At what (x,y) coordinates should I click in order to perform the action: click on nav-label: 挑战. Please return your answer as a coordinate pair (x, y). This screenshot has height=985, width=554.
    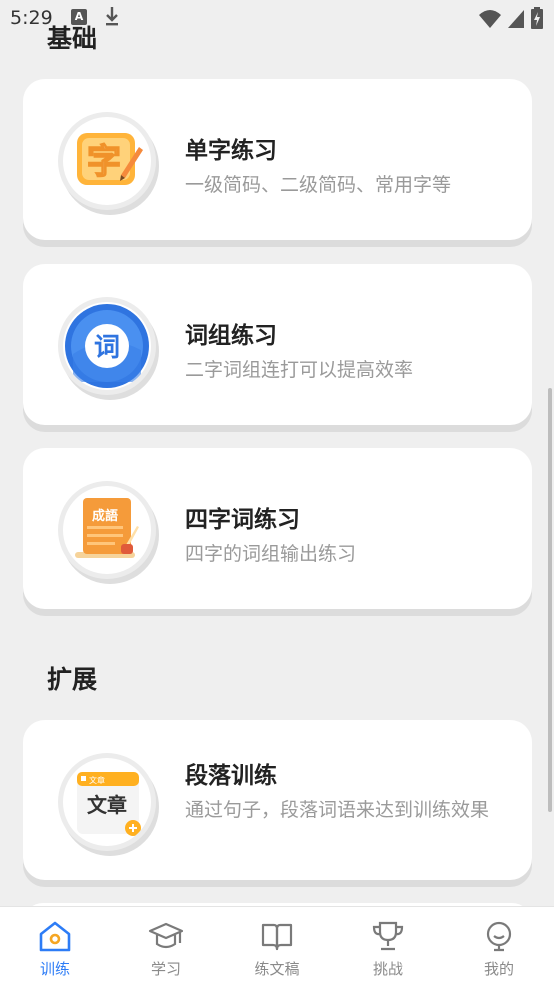
    Looking at the image, I should click on (387, 969).